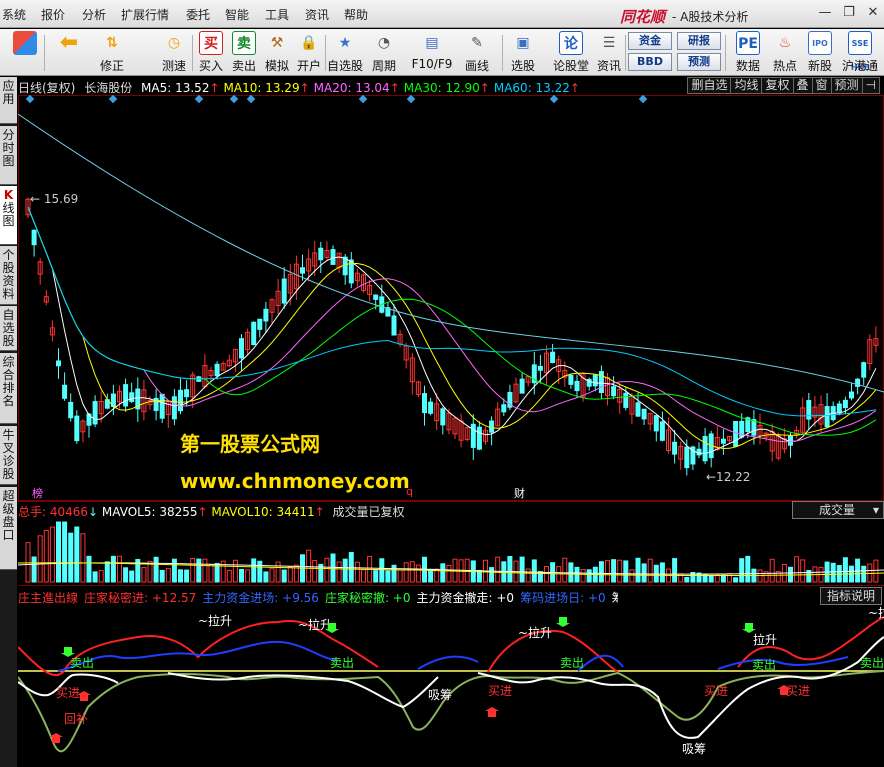 Image resolution: width=884 pixels, height=767 pixels. Describe the element at coordinates (368, 512) in the screenshot. I see `volume-note: 成交量已复权` at that location.